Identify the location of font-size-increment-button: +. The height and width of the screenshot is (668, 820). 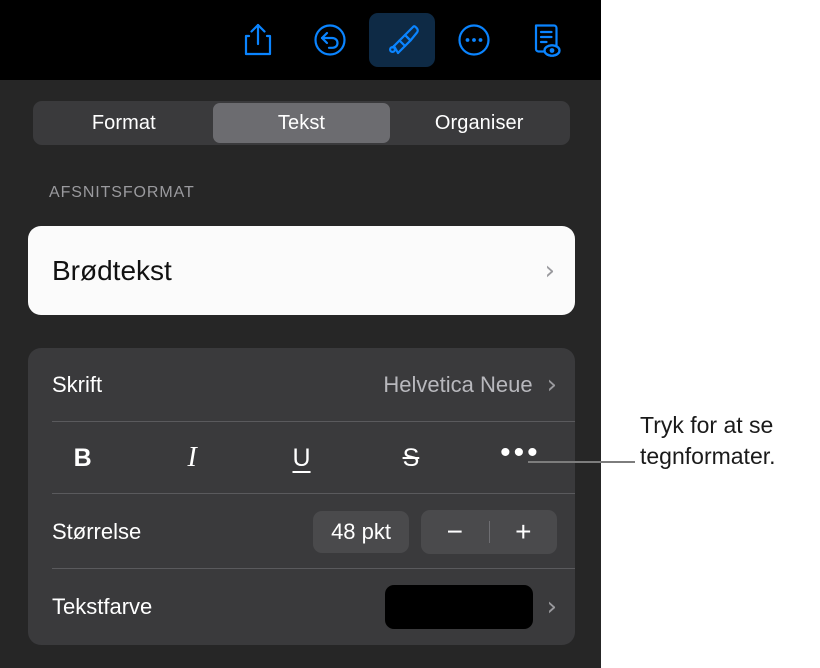
(524, 532).